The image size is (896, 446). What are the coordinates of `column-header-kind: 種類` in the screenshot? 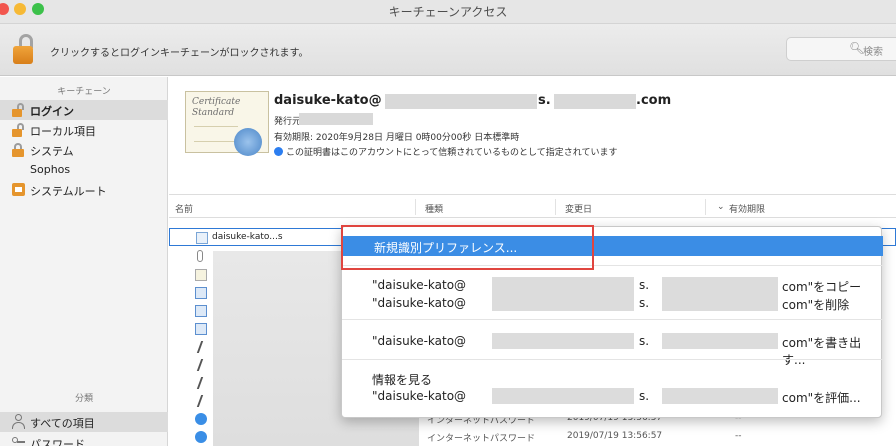 It's located at (434, 208).